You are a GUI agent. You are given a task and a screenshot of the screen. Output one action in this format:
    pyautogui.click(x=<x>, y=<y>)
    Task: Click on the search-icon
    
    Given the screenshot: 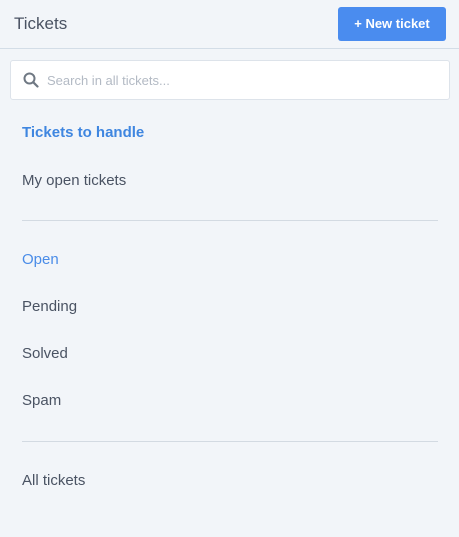 What is the action you would take?
    pyautogui.click(x=31, y=80)
    